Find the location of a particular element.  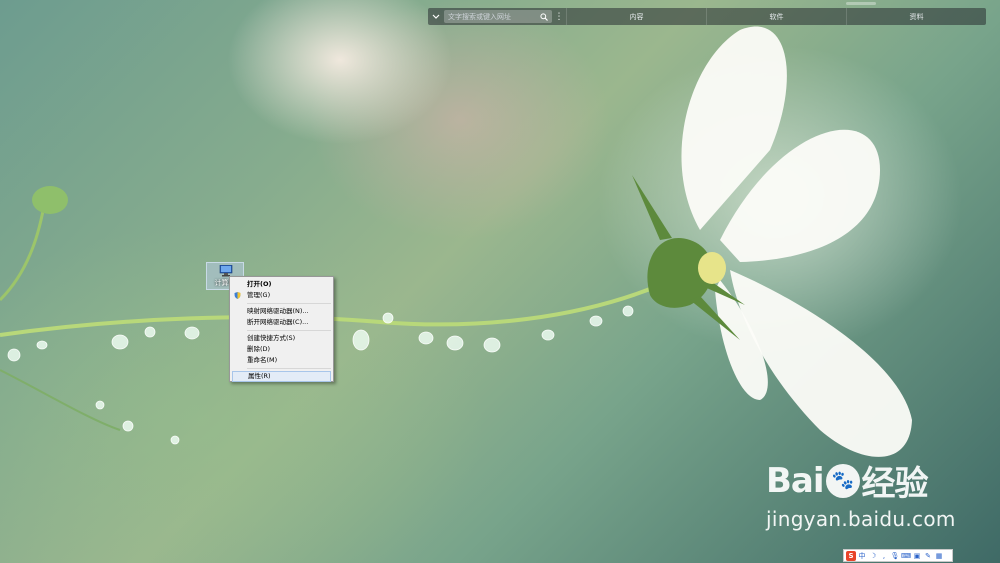

tab-software: 软件 is located at coordinates (776, 16).